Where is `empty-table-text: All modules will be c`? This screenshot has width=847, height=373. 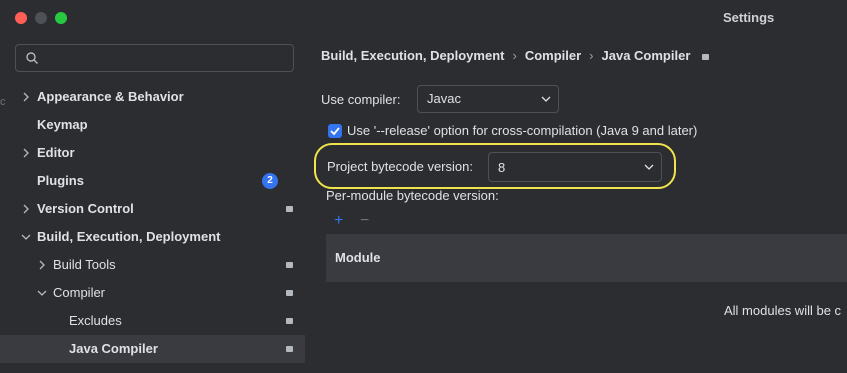 empty-table-text: All modules will be c is located at coordinates (783, 310).